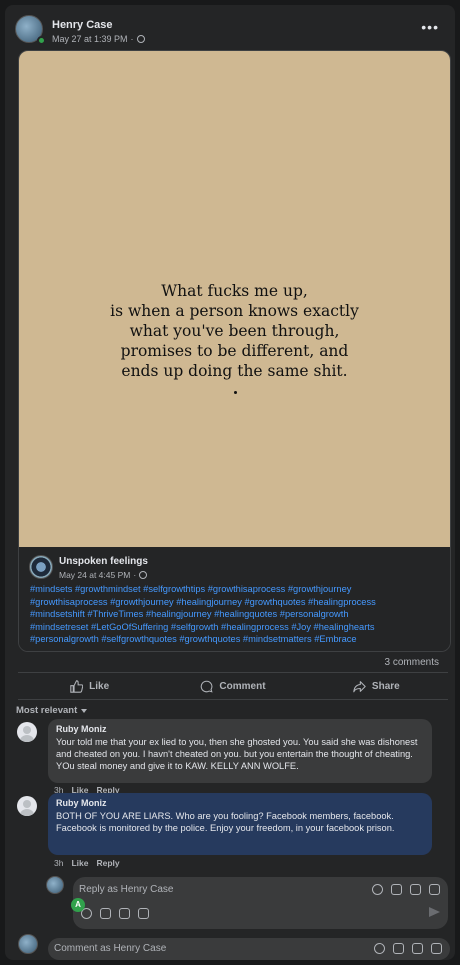 The image size is (460, 965). What do you see at coordinates (99, 686) in the screenshot?
I see `like-label: Like` at bounding box center [99, 686].